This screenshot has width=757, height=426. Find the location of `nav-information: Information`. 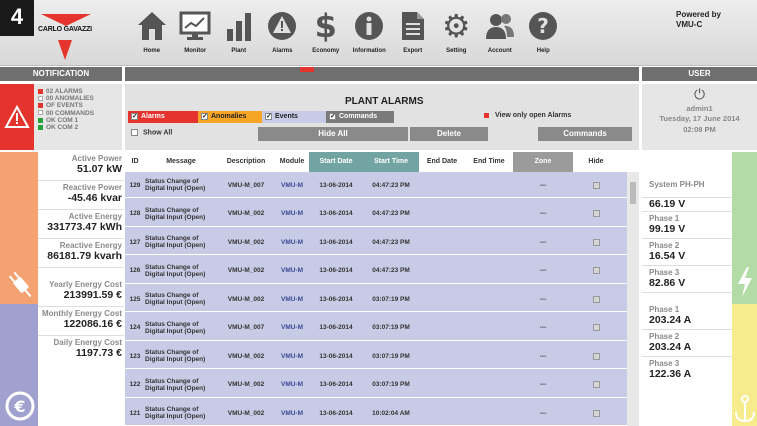

nav-information: Information is located at coordinates (370, 34).